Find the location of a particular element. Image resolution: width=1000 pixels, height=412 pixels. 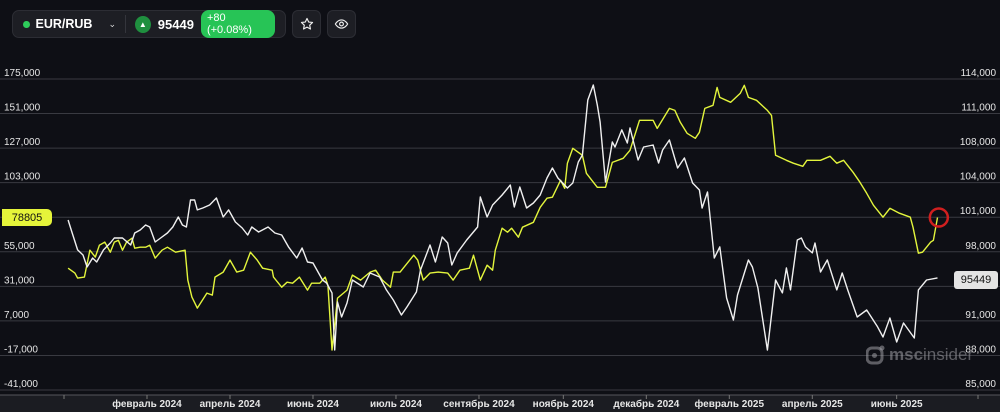

status-dot-icon is located at coordinates (26, 24).